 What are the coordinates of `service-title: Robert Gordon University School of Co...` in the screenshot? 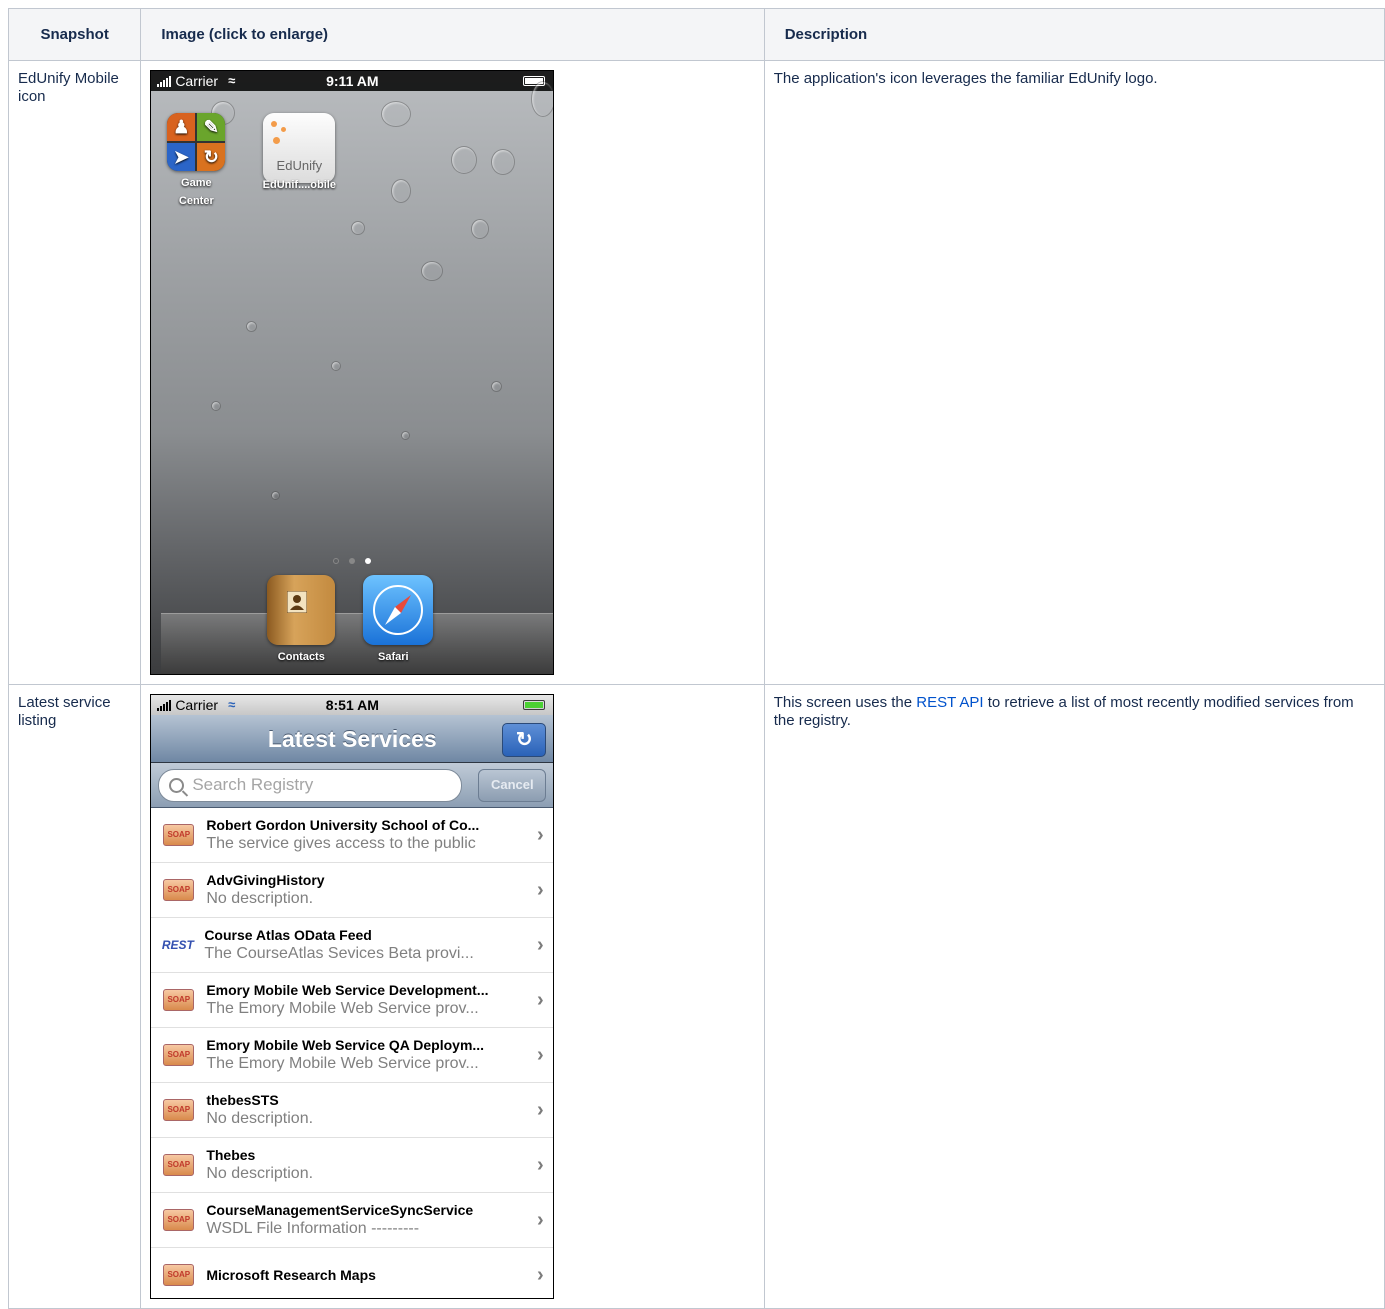 It's located at (343, 825).